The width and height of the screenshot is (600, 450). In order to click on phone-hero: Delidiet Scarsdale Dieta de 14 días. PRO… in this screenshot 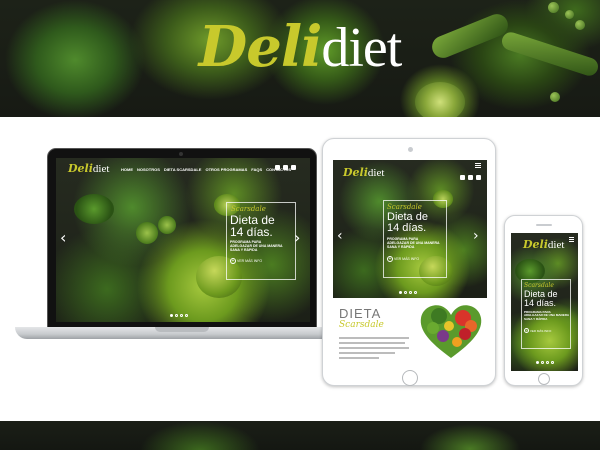, I will do `click(544, 302)`.